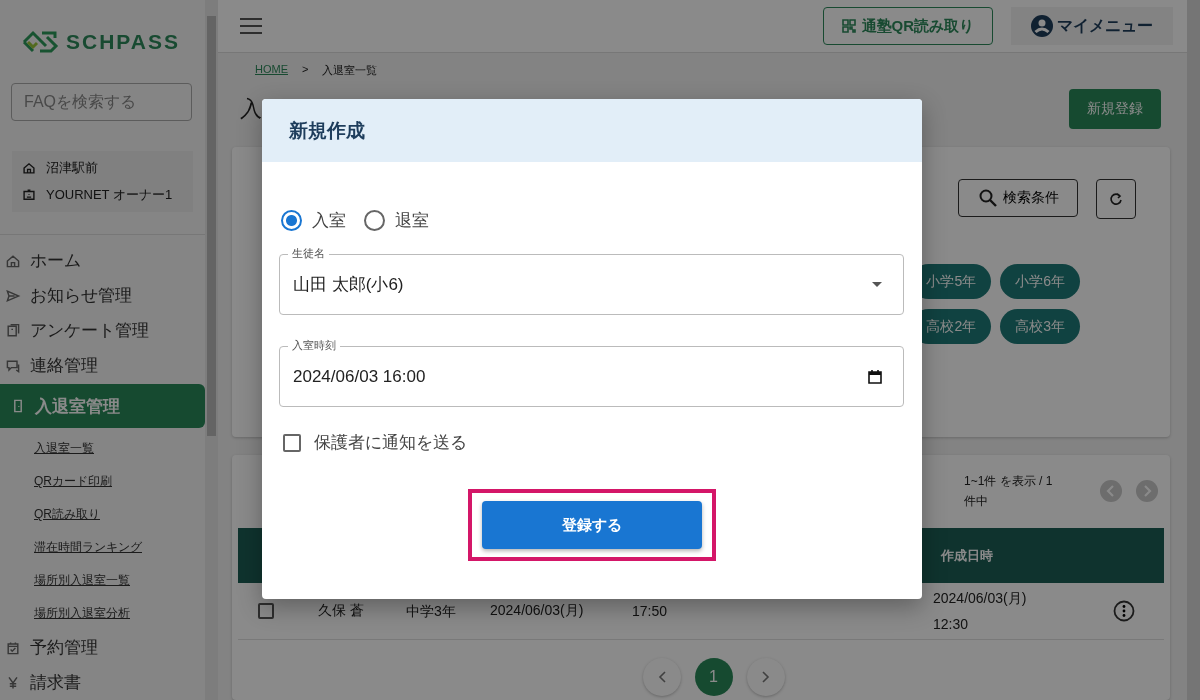 The image size is (1200, 700). Describe the element at coordinates (661, 677) in the screenshot. I see `chevron-left-icon` at that location.